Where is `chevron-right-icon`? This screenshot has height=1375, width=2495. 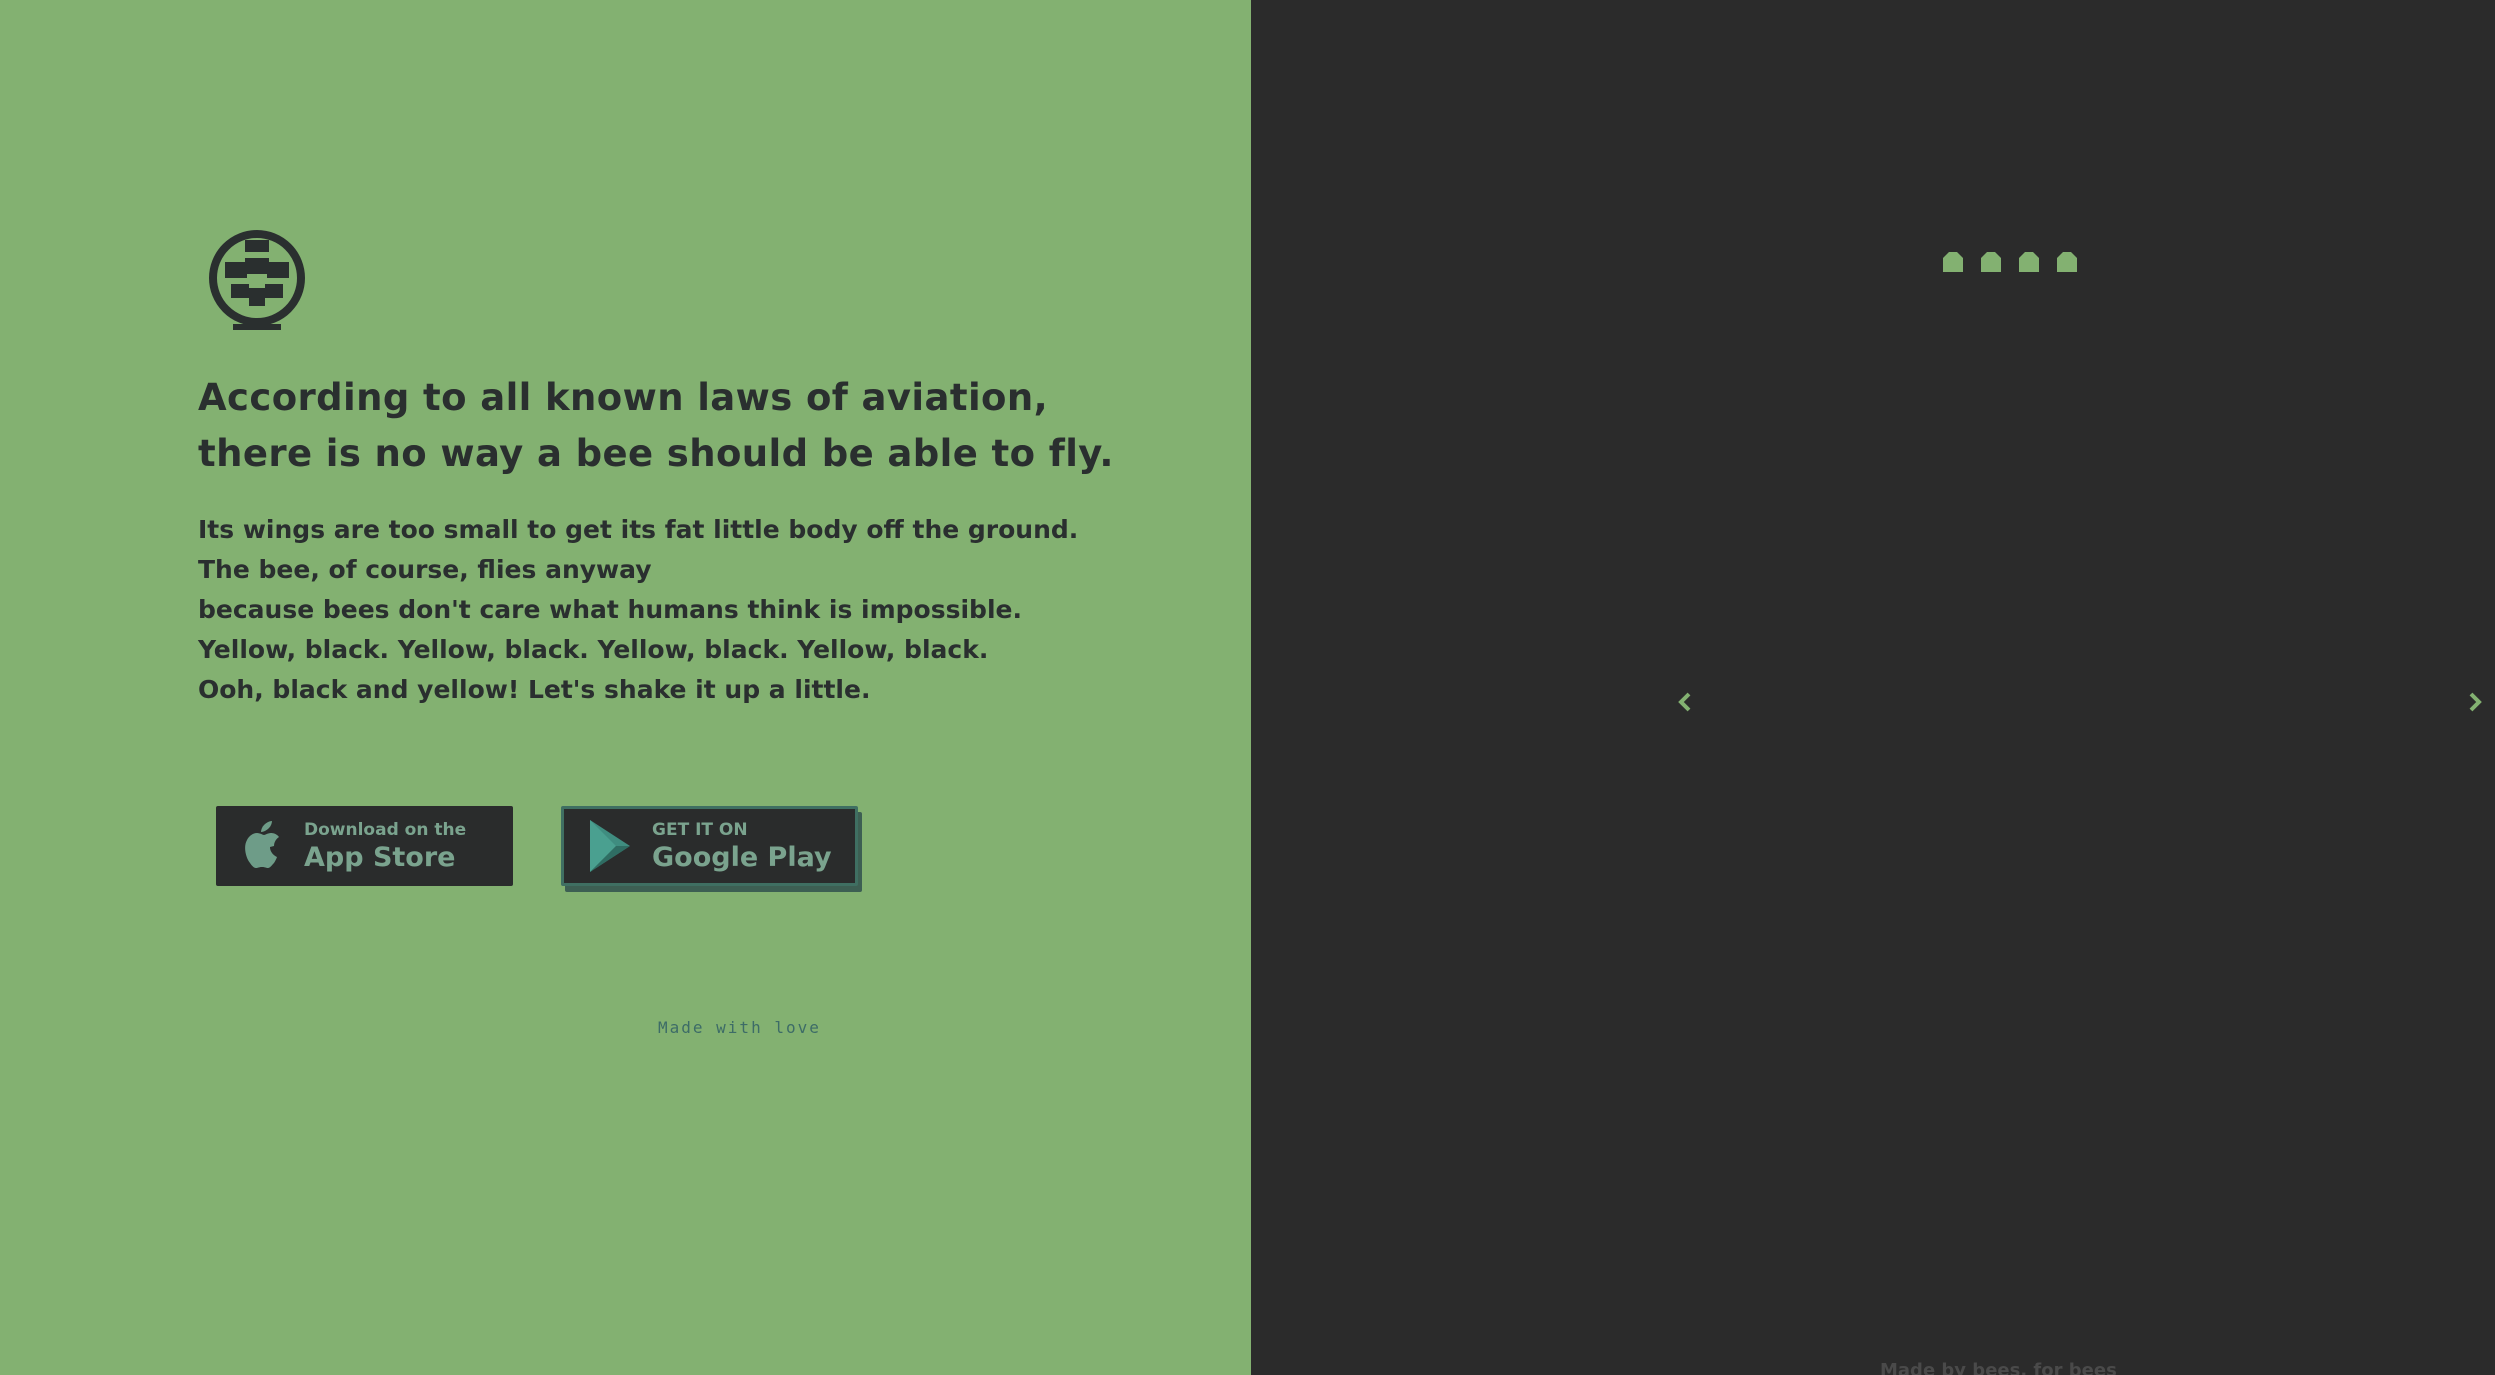 chevron-right-icon is located at coordinates (2475, 702).